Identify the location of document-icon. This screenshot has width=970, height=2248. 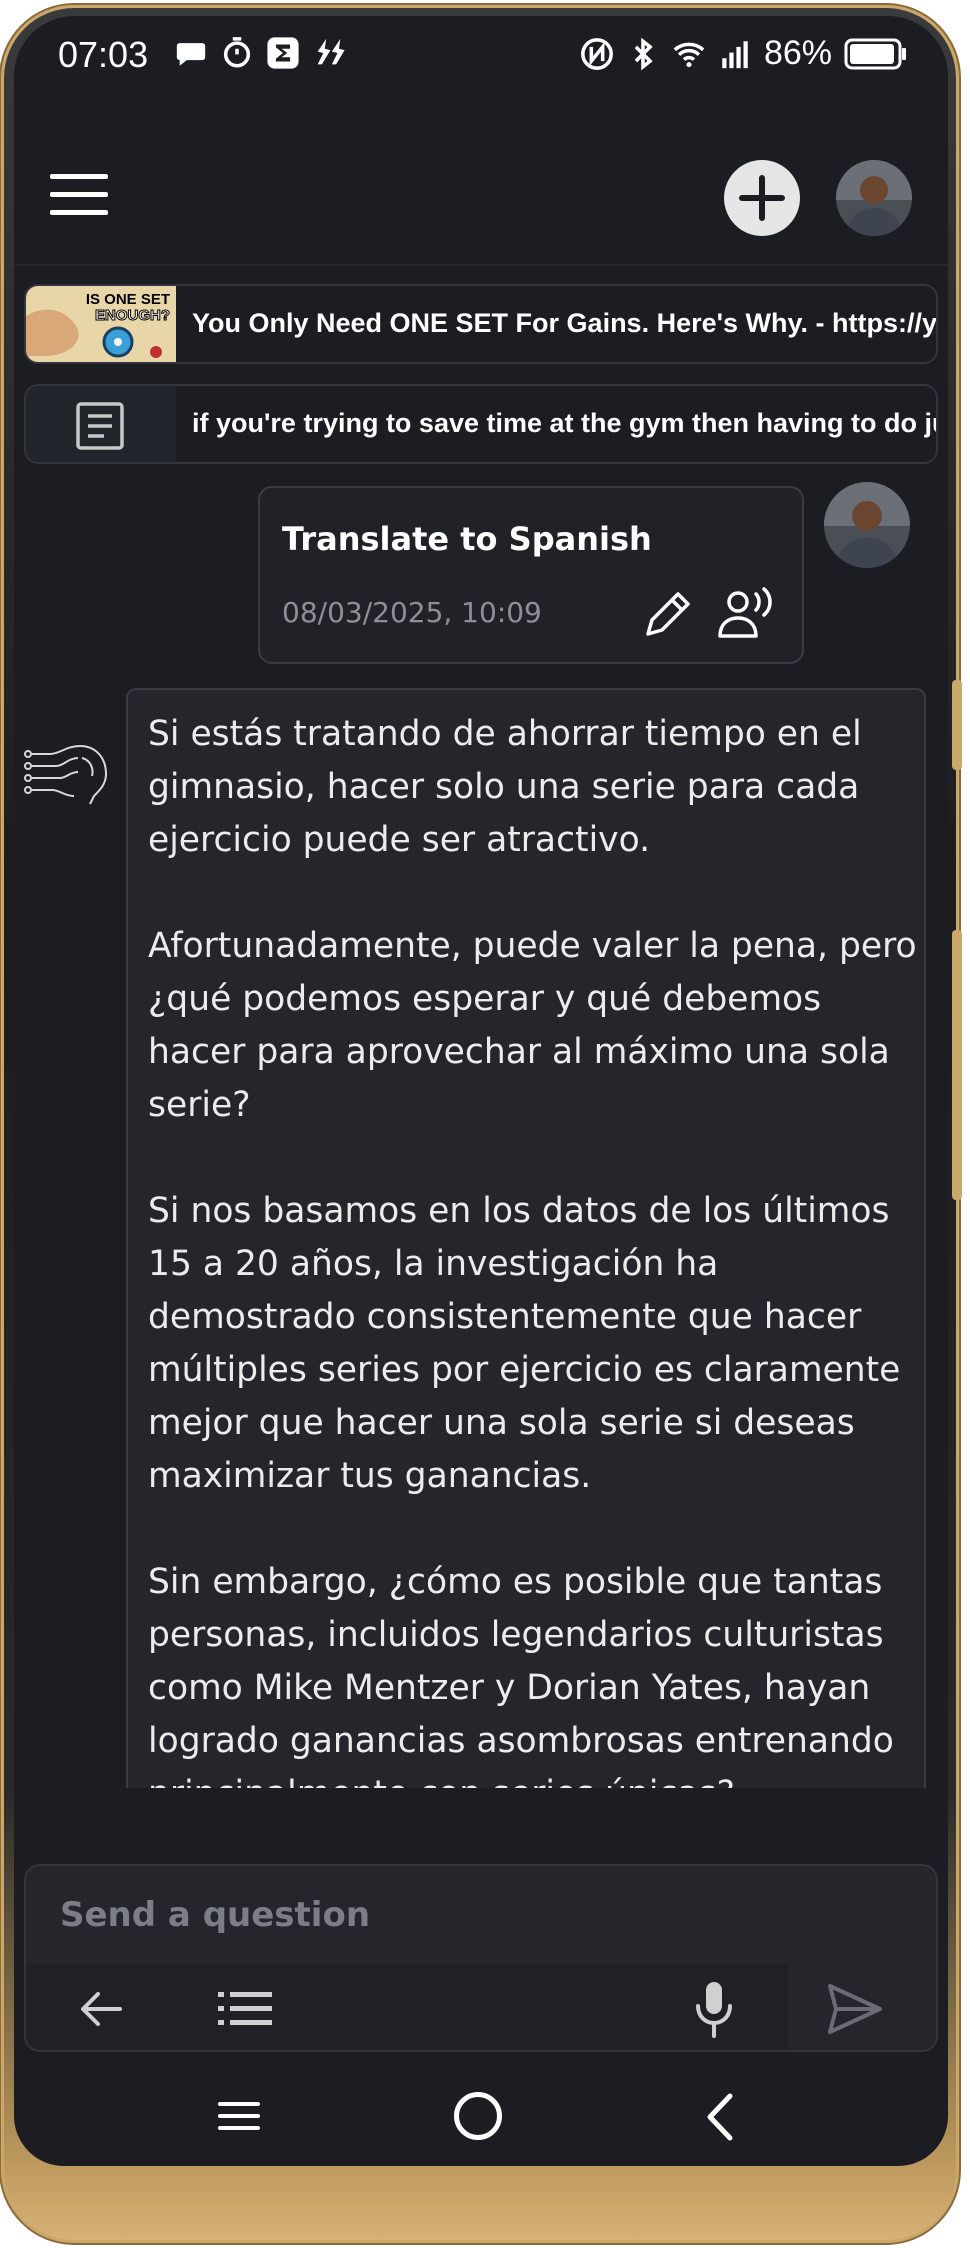
(100, 426).